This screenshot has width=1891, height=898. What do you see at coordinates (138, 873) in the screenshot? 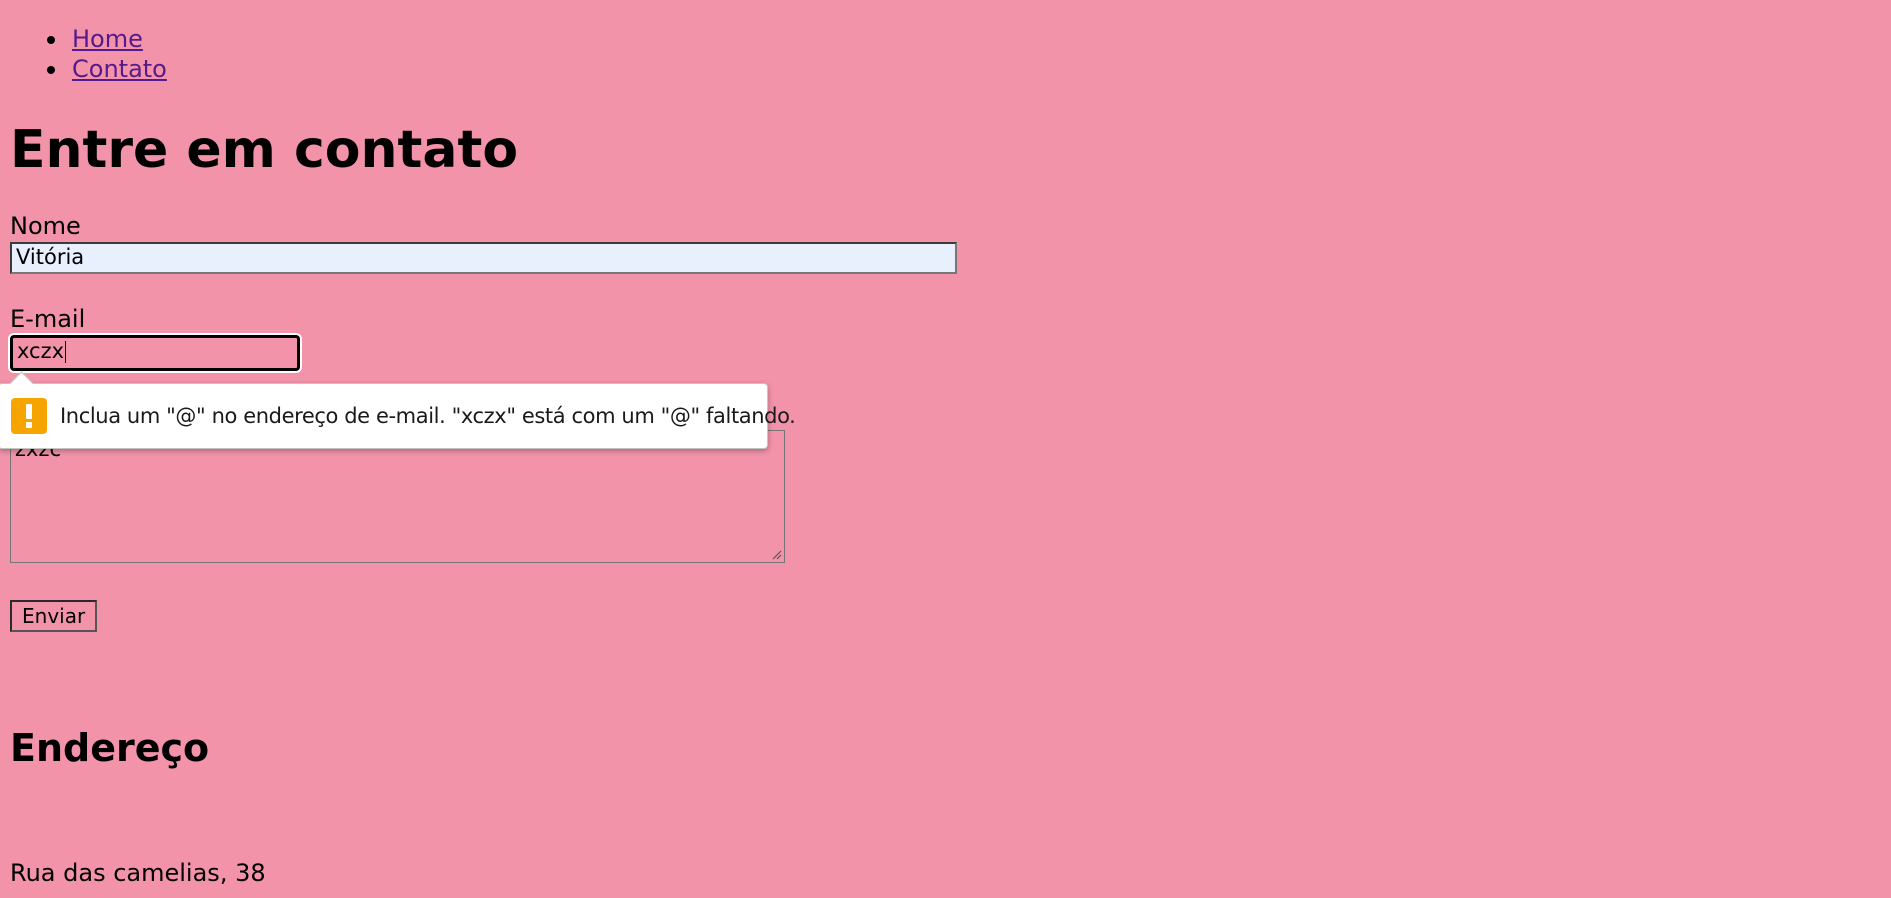
I see `address-text: Rua das camelias, 38` at bounding box center [138, 873].